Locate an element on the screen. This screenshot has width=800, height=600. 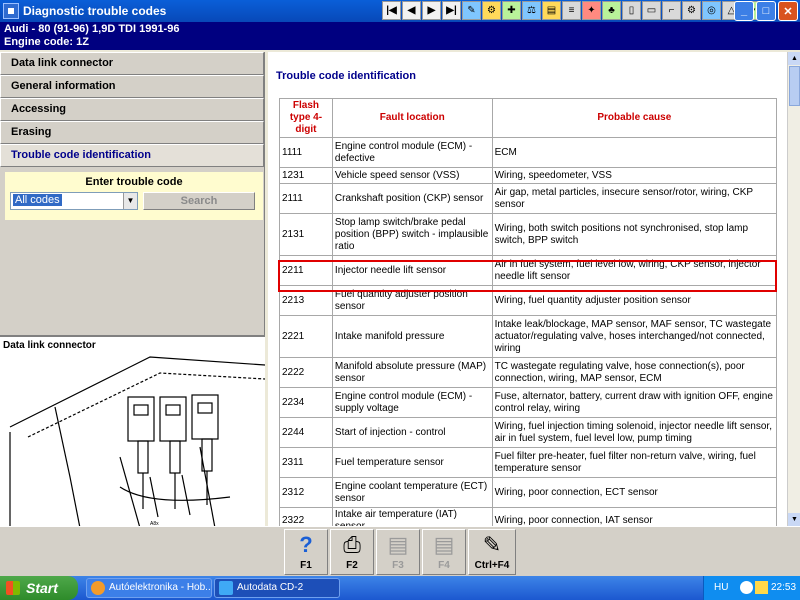
cell-fault-location: Intake air temperature (IAT) sensor is located at coordinates (412, 516).